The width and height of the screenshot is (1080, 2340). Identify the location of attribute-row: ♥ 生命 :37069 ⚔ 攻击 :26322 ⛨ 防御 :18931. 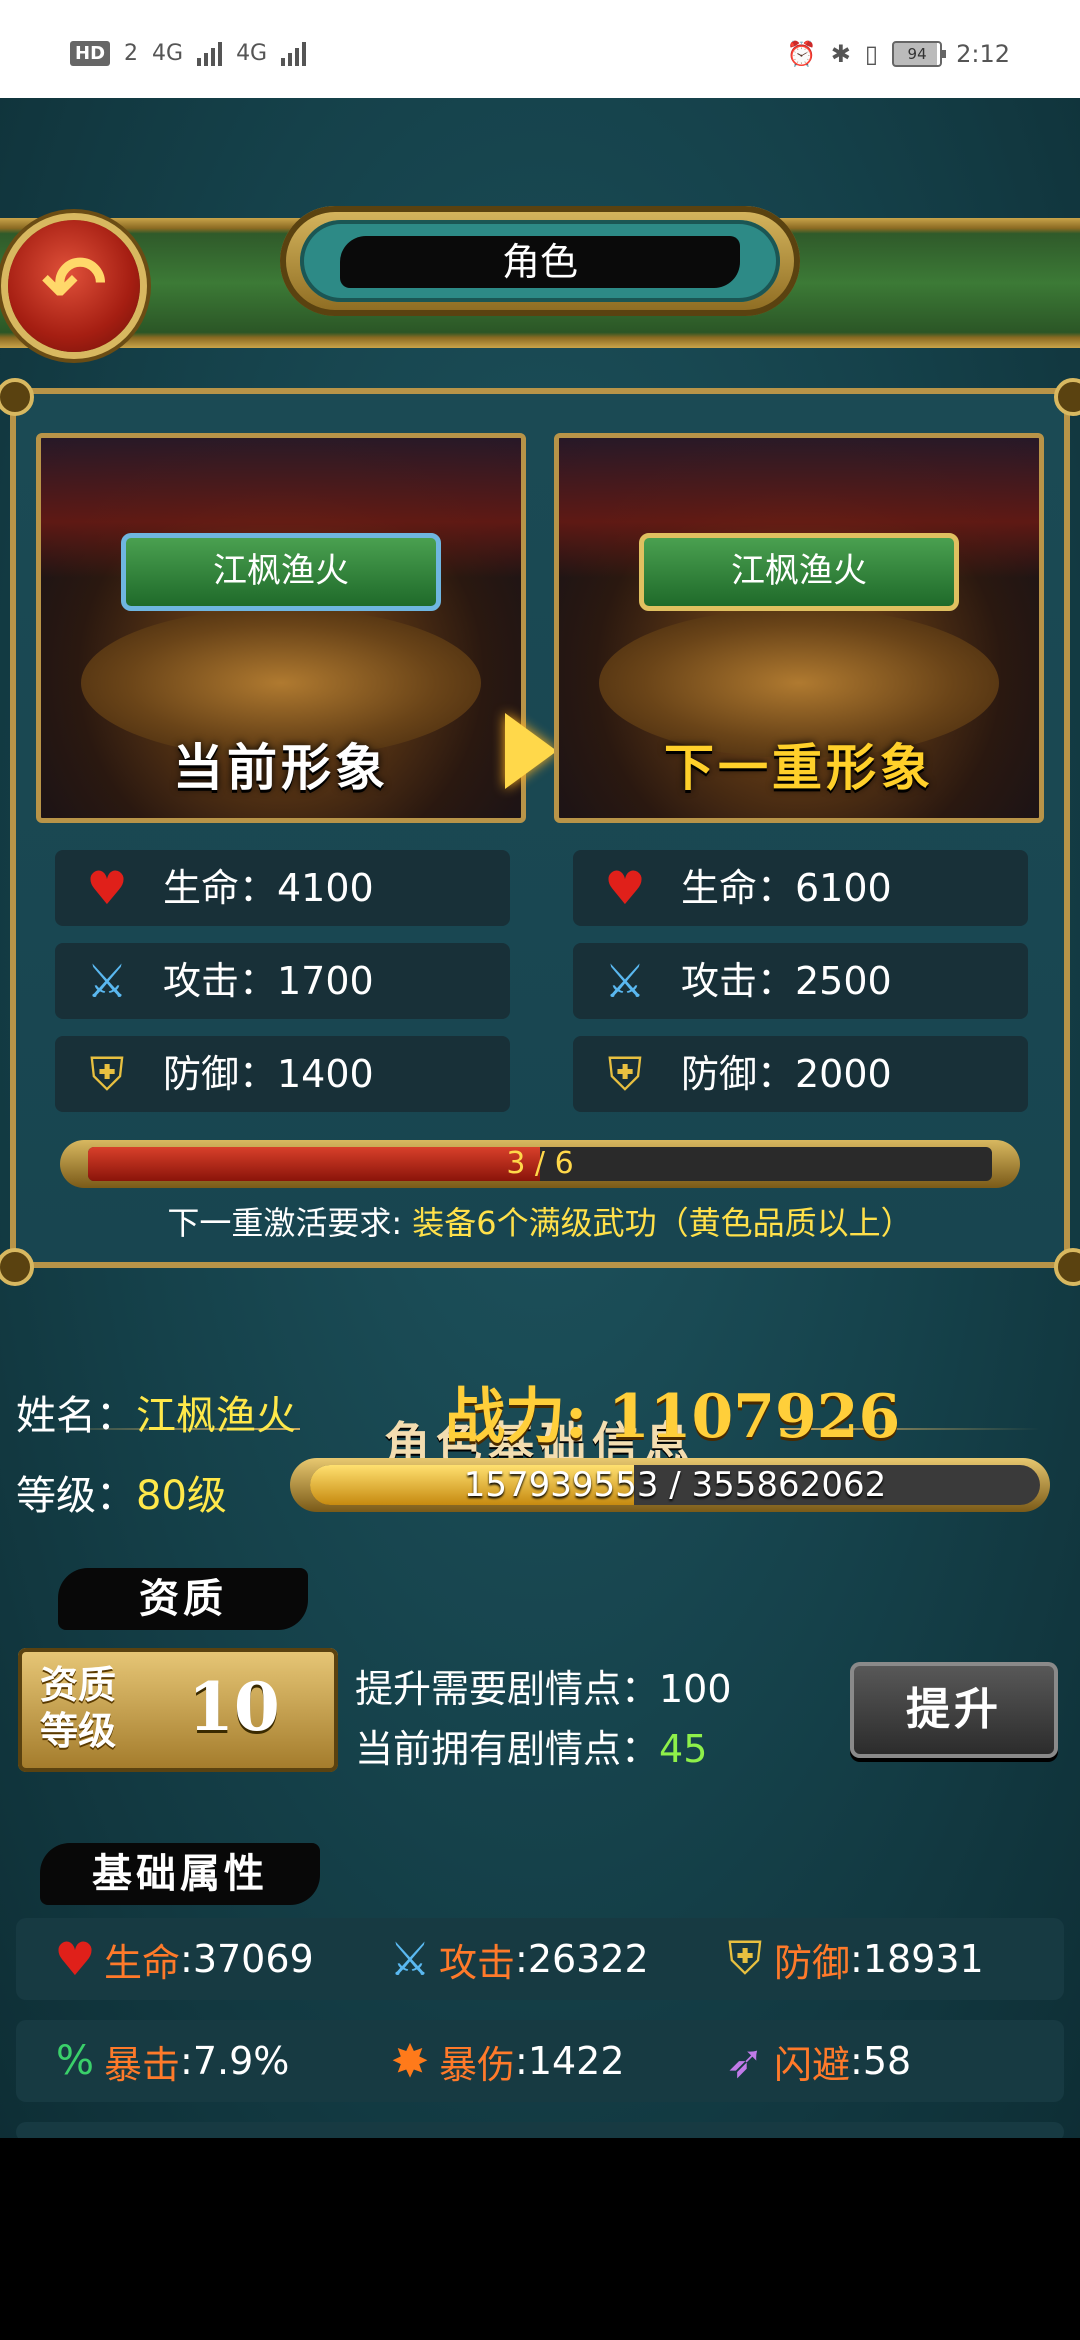
(540, 1959).